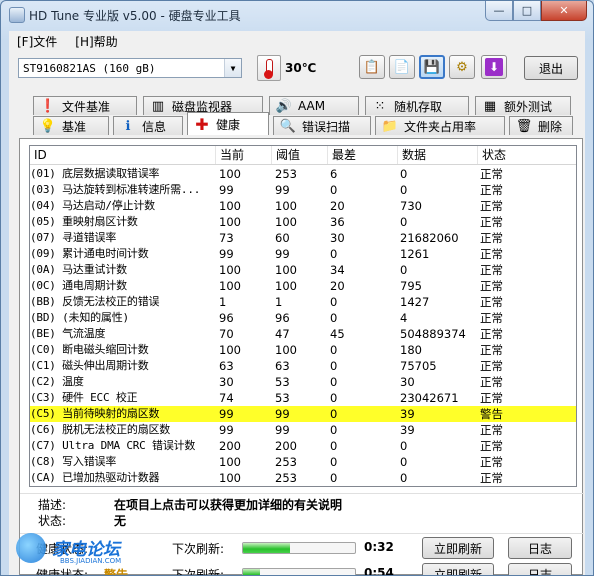 Image resolution: width=594 pixels, height=576 pixels. What do you see at coordinates (432, 67) in the screenshot?
I see `save-button: 💾` at bounding box center [432, 67].